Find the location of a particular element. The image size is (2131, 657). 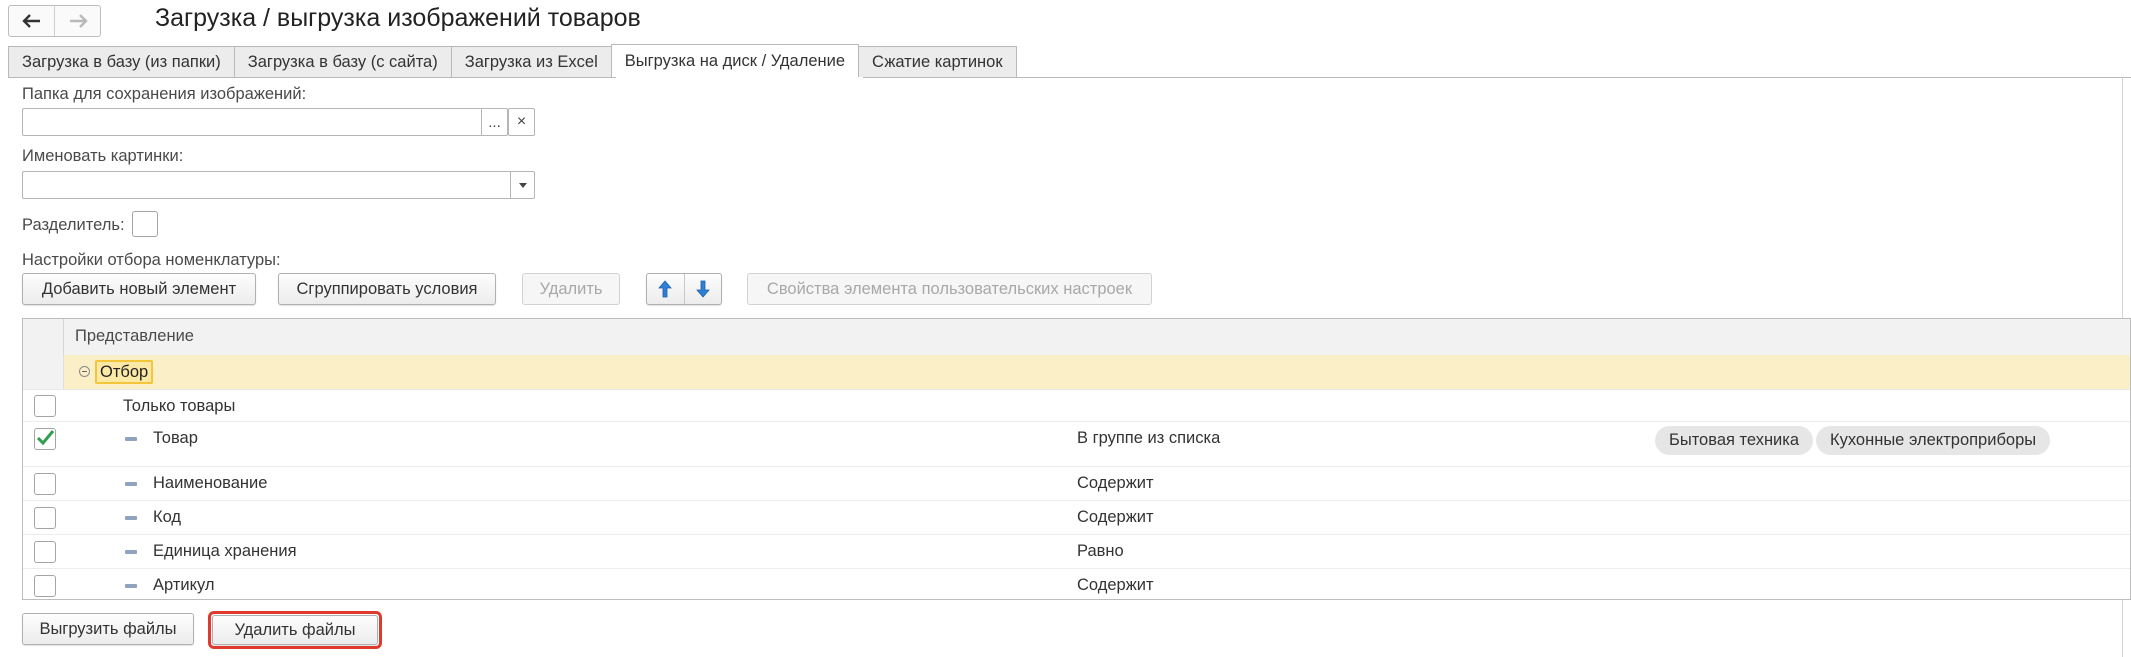

row-label: Единица хранения is located at coordinates (225, 551).